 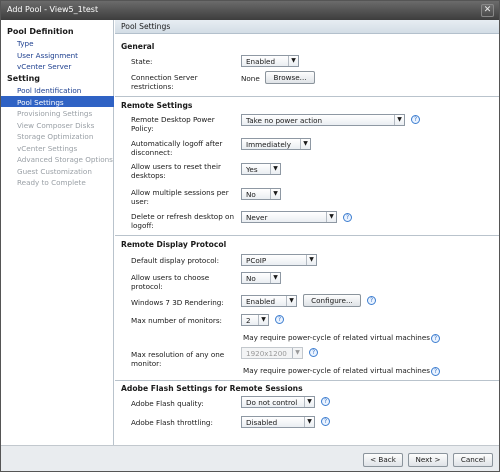 I want to click on sidebar-item-guest-customization: Guest Customization, so click(x=54, y=171).